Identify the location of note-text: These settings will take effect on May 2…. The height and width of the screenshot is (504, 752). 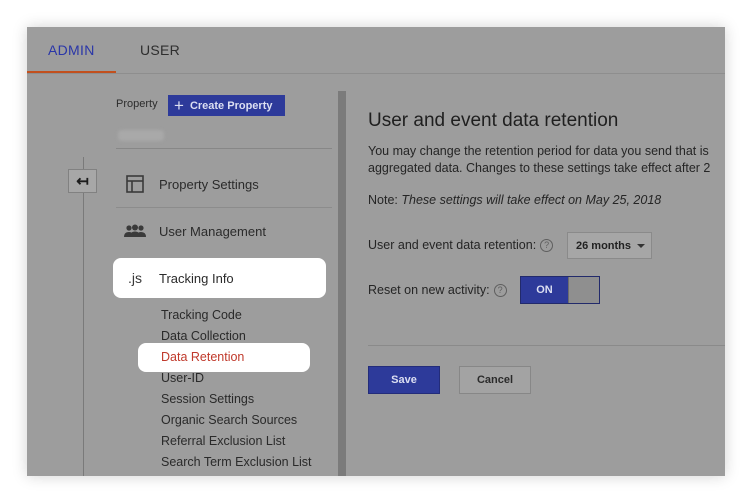
(531, 200).